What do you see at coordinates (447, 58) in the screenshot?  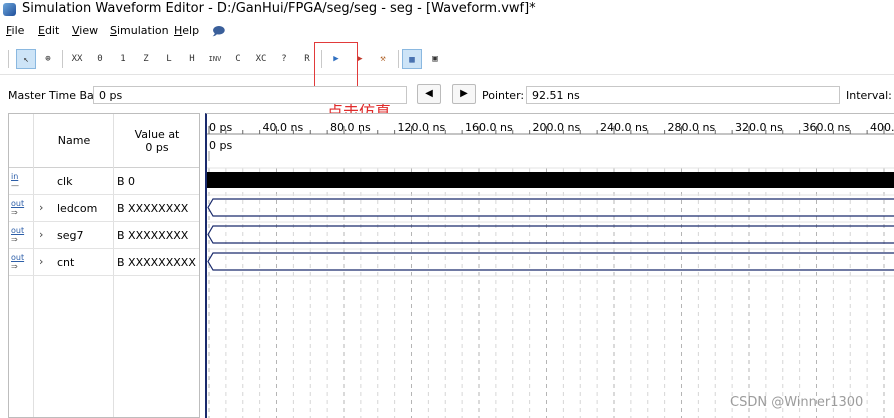 I see `toolbar: ↖ ⊕ XX 0 1 Z L H INV C XC ? R ▶ ▶ ⚒ ▦ ▣` at bounding box center [447, 58].